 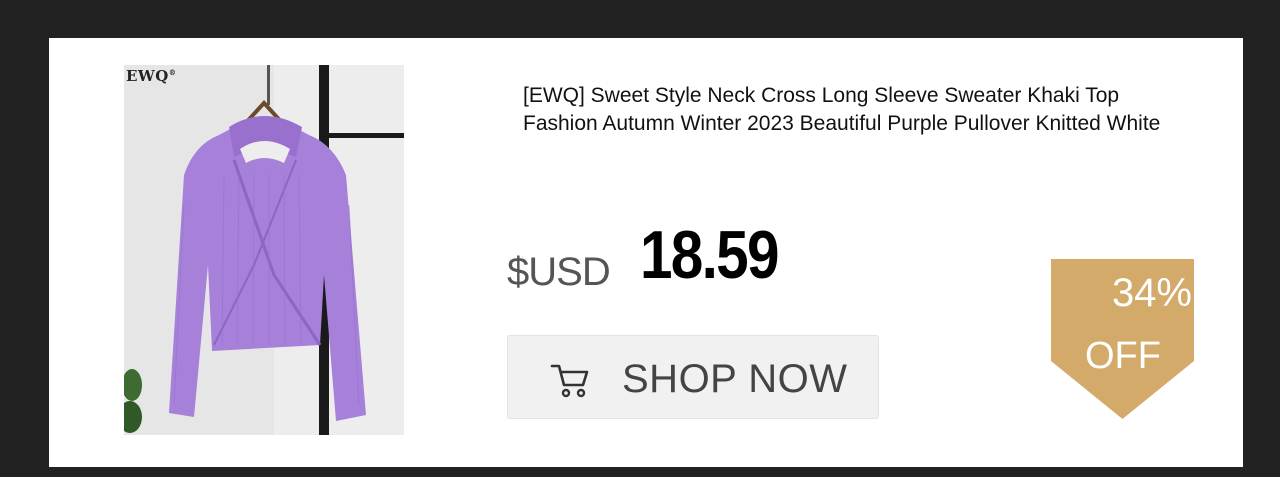 What do you see at coordinates (735, 379) in the screenshot?
I see `shop-now-label: SHOP NOW` at bounding box center [735, 379].